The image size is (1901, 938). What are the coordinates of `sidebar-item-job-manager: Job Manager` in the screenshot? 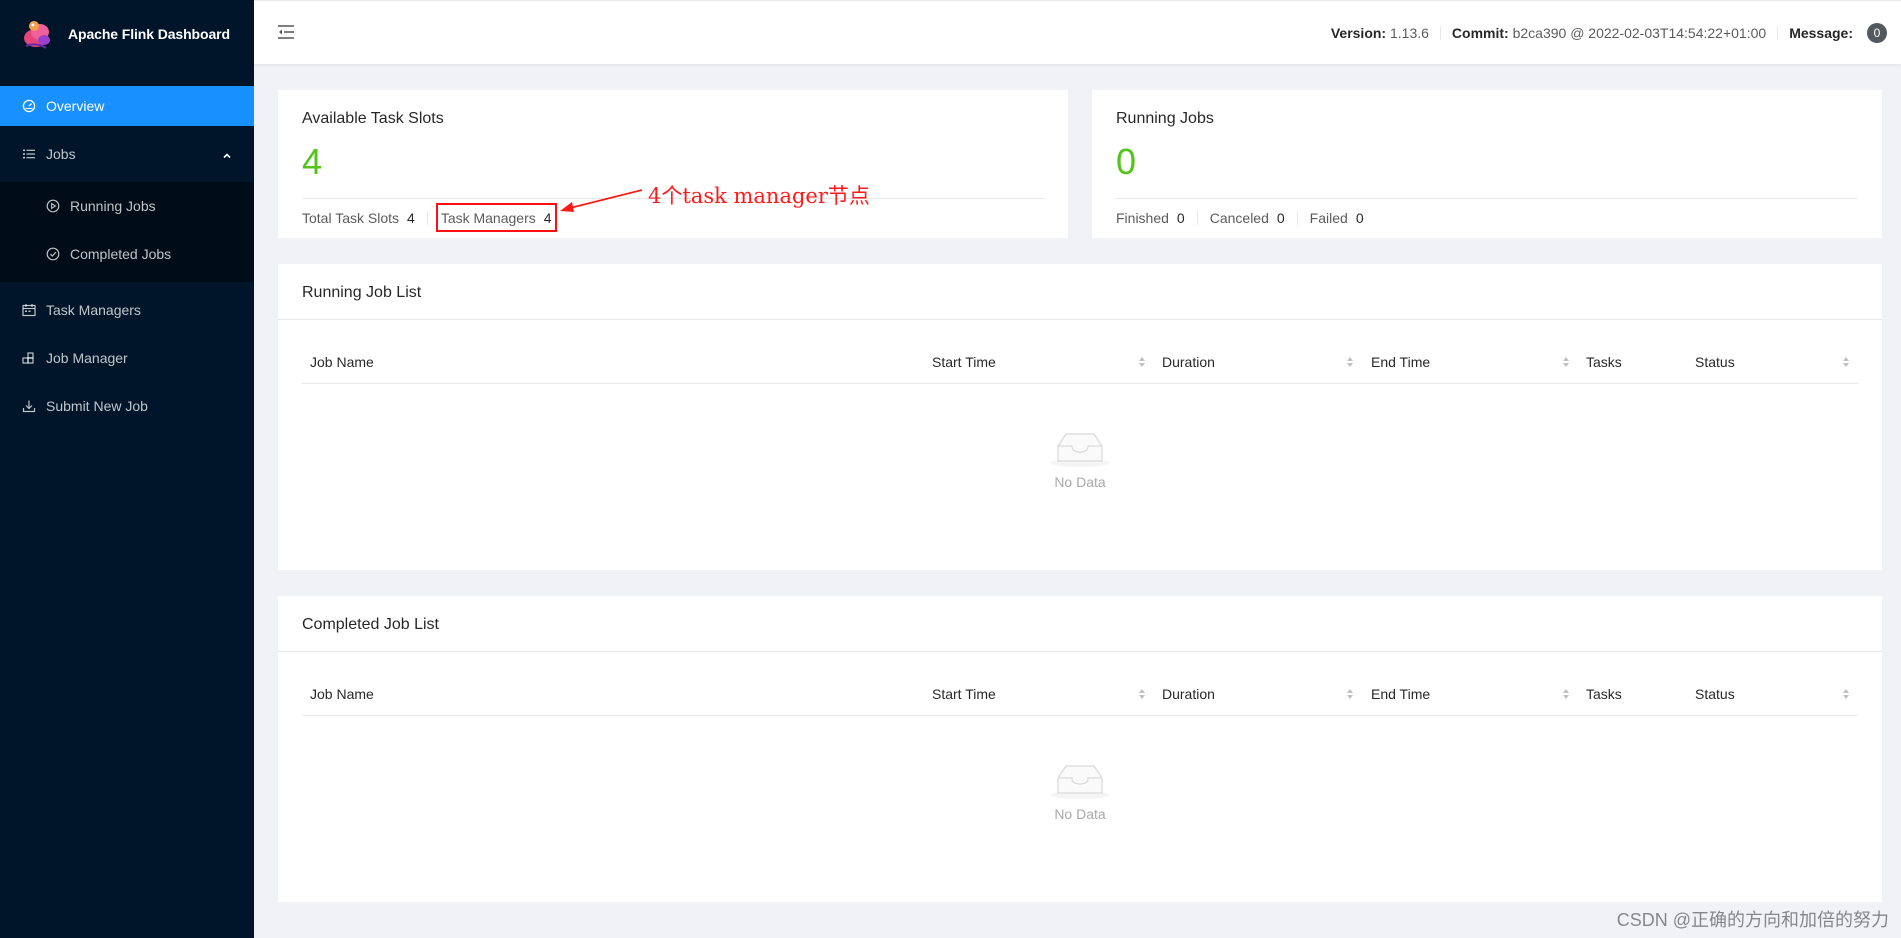 It's located at (127, 358).